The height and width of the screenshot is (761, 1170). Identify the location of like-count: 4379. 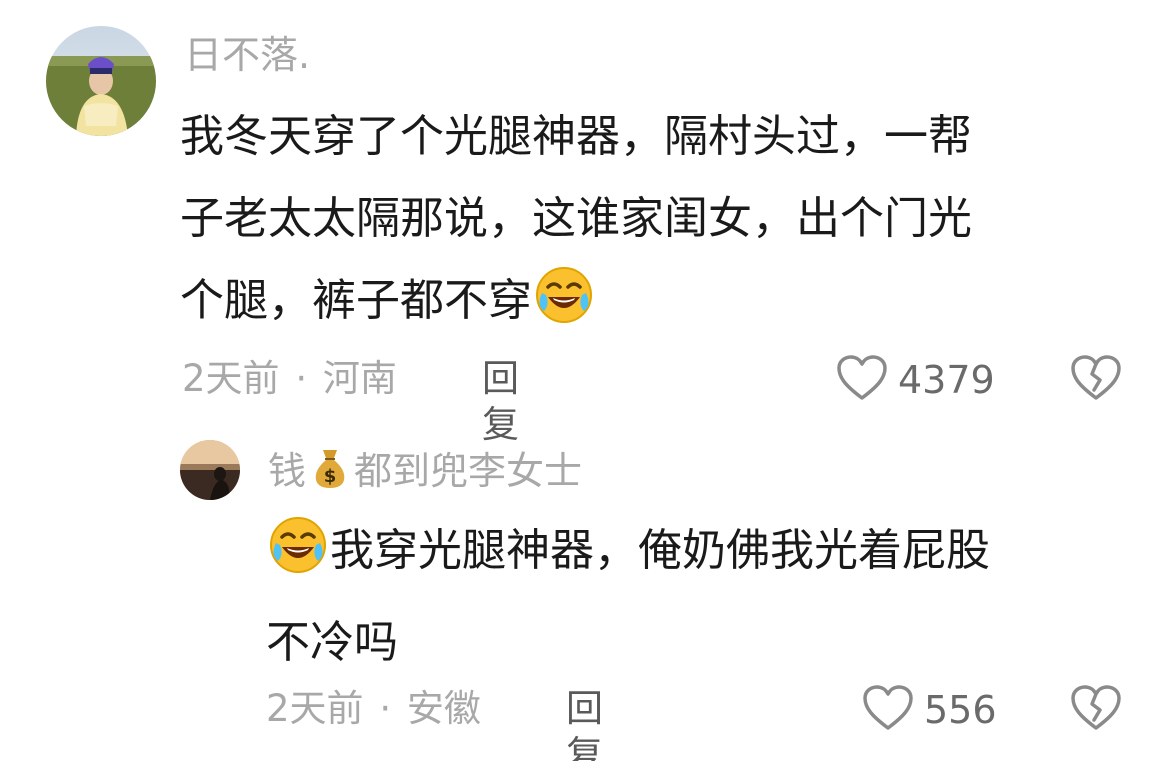
(946, 380).